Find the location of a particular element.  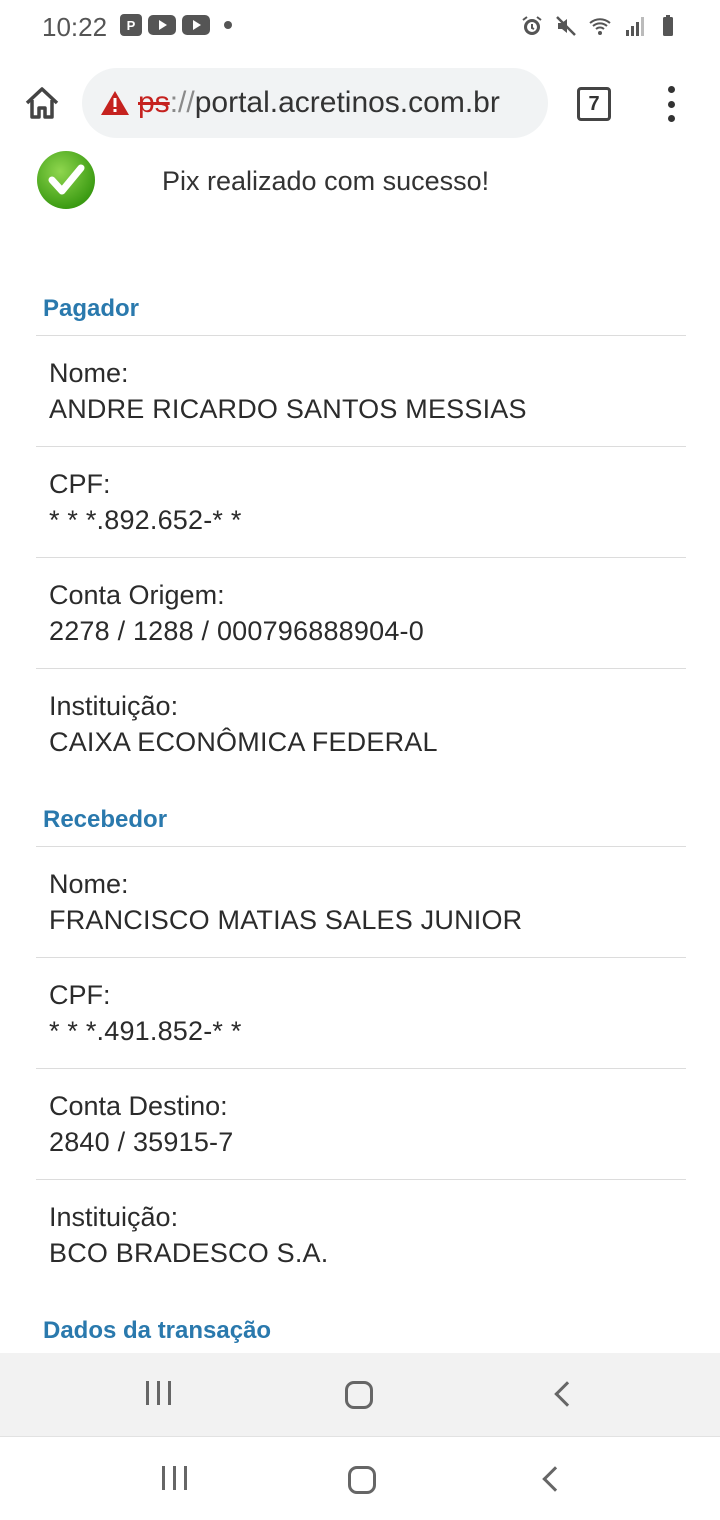

payer-cpf-field: CPF: * * *.892.652-* * is located at coordinates (361, 501).